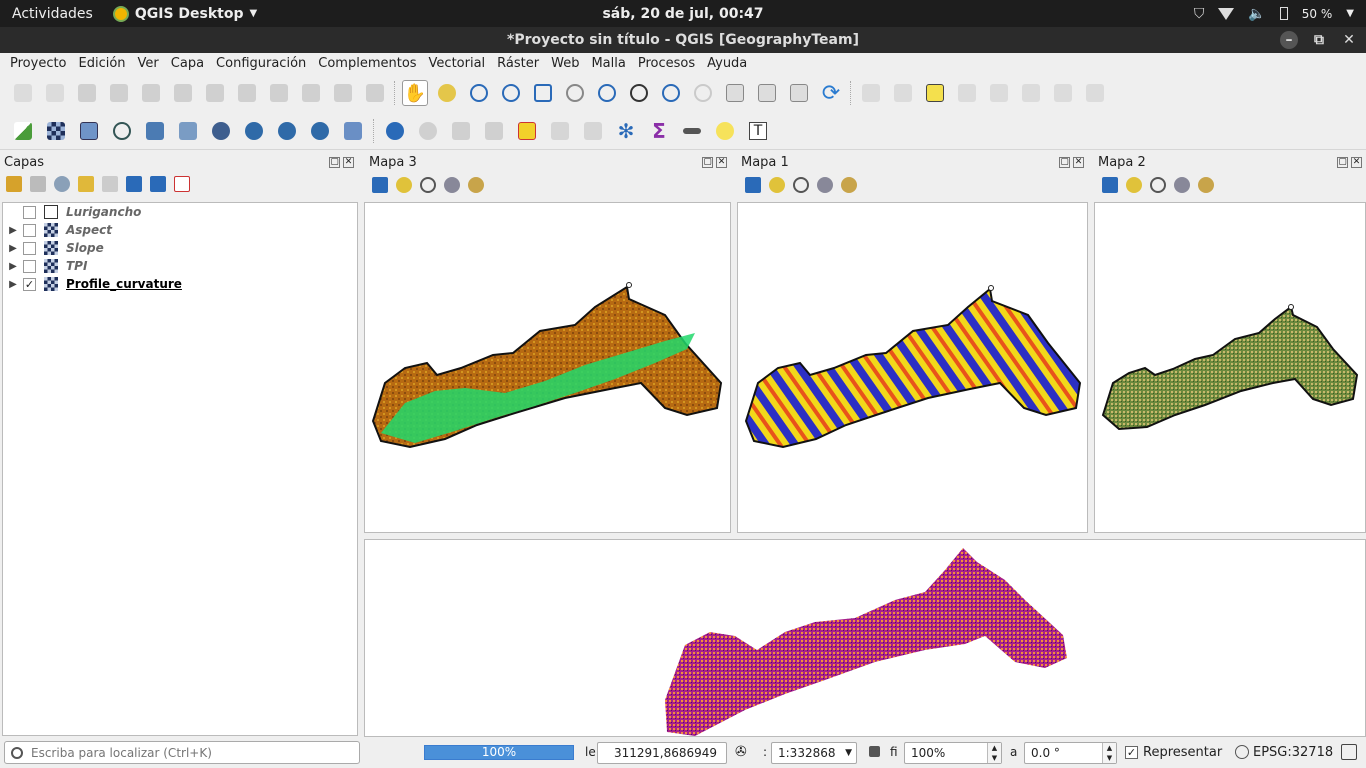 Image resolution: width=1366 pixels, height=768 pixels. I want to click on zoom-last-icon, so click(671, 93).